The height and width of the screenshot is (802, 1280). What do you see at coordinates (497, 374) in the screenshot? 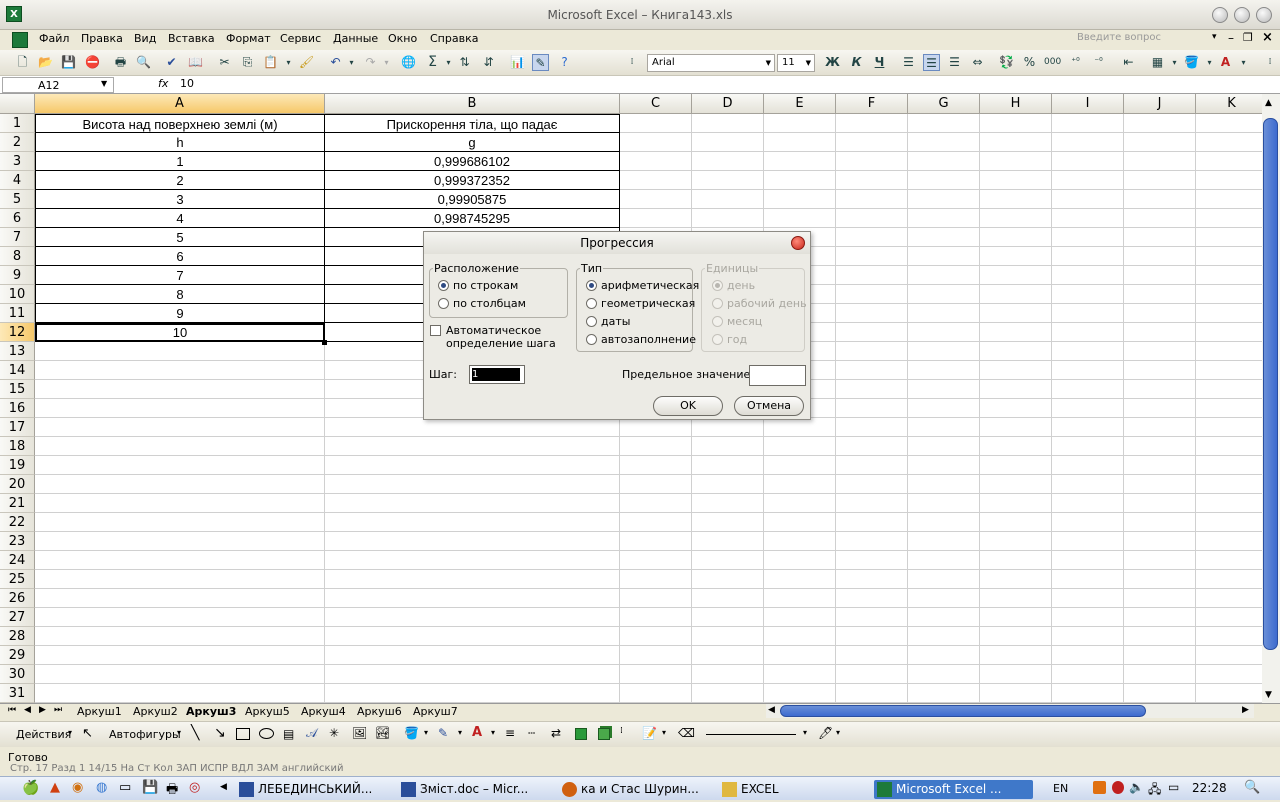
I see `step-input: 1` at bounding box center [497, 374].